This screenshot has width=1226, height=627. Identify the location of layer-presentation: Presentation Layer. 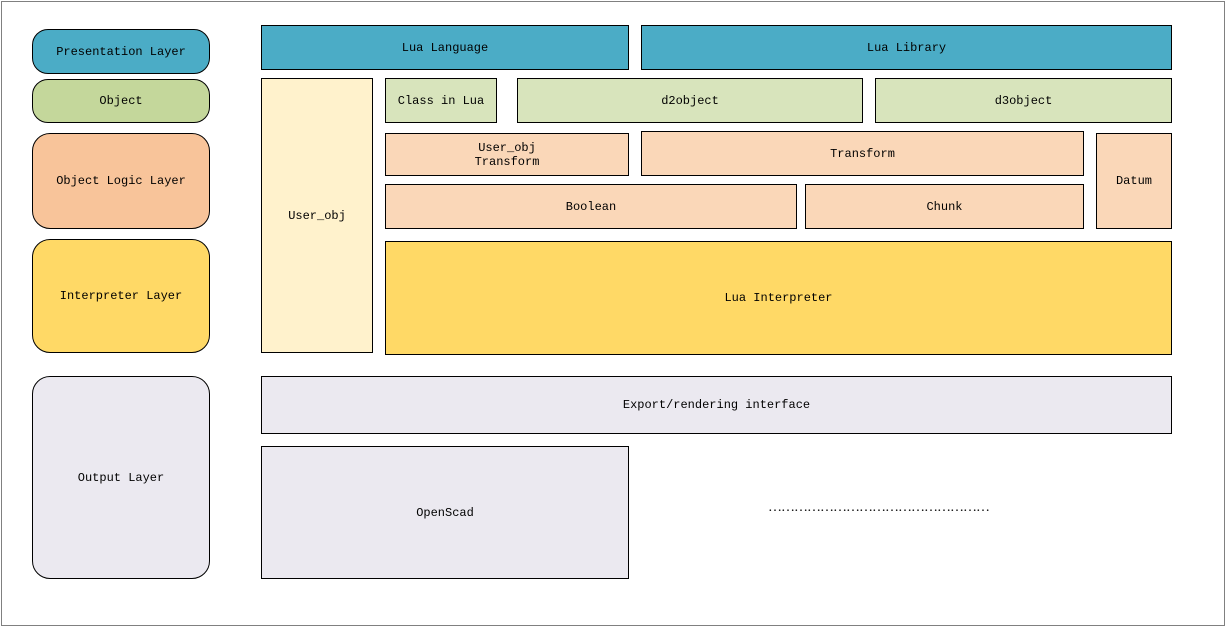
(121, 51).